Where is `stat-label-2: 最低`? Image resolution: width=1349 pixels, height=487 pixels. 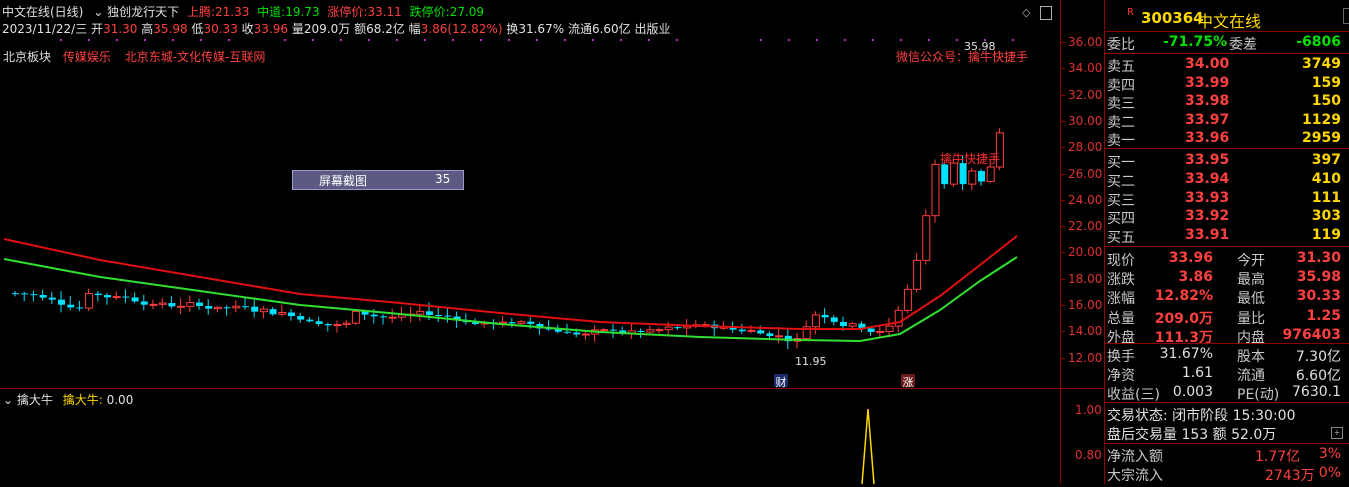
stat-label-2: 最低 is located at coordinates (1251, 299).